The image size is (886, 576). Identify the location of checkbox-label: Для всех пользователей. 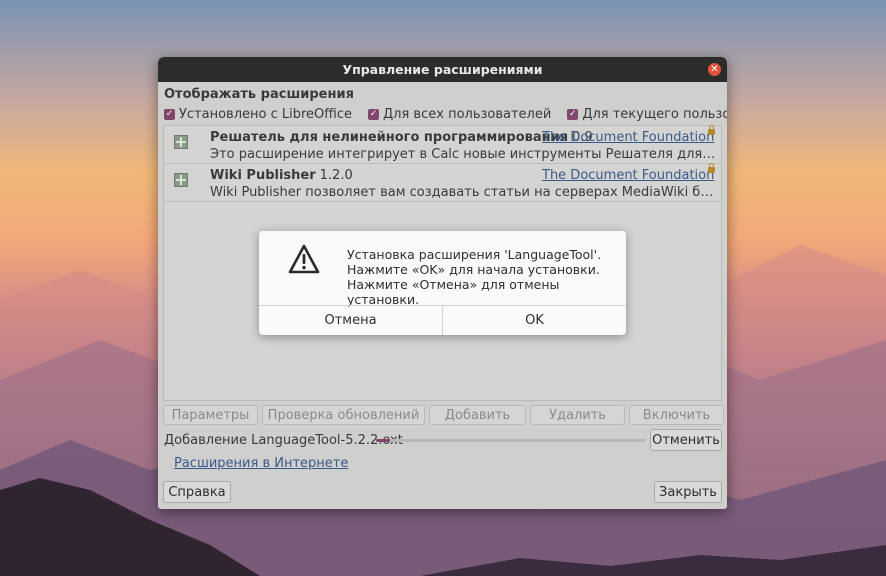
(467, 114).